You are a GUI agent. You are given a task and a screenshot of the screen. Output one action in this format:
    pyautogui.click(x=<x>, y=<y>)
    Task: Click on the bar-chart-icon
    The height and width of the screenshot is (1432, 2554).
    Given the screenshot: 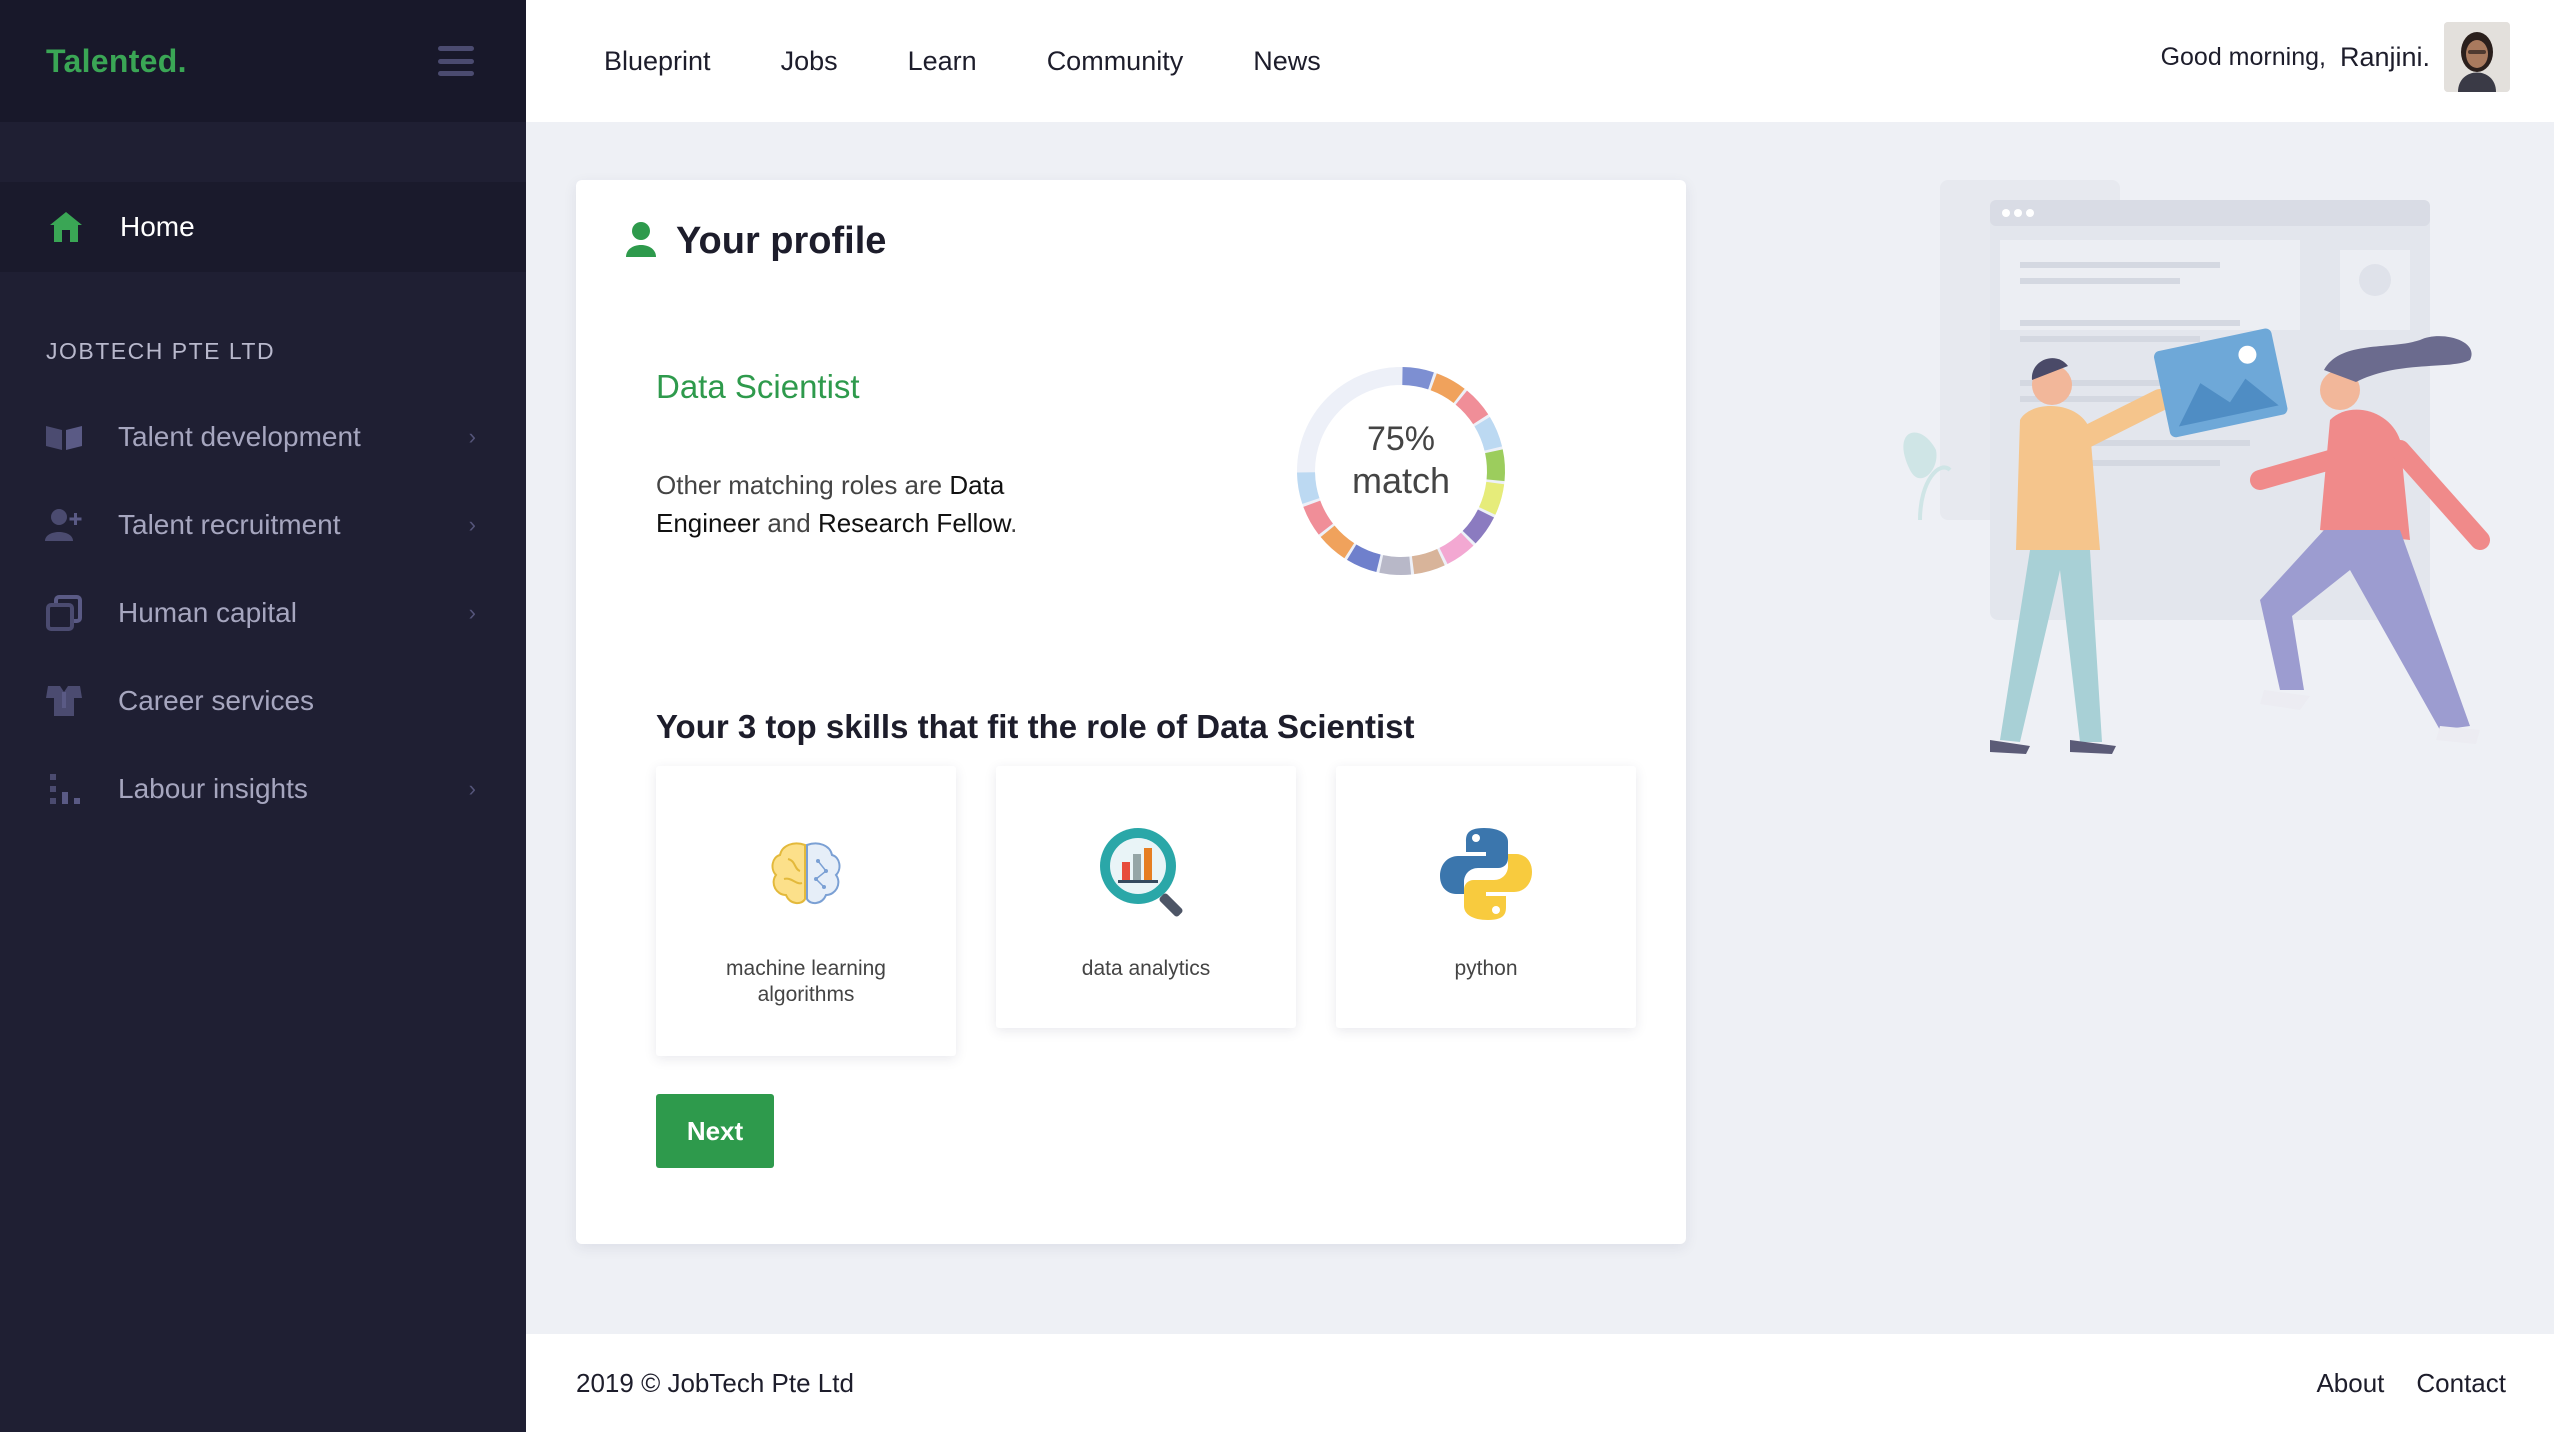 What is the action you would take?
    pyautogui.click(x=64, y=789)
    